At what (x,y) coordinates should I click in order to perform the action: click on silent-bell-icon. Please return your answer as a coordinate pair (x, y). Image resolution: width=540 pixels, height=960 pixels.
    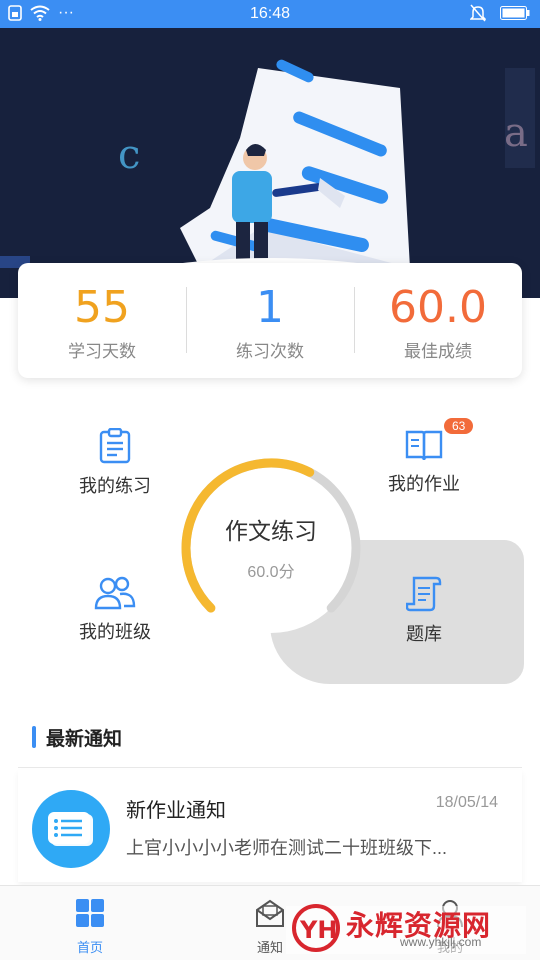
    Looking at the image, I should click on (478, 13).